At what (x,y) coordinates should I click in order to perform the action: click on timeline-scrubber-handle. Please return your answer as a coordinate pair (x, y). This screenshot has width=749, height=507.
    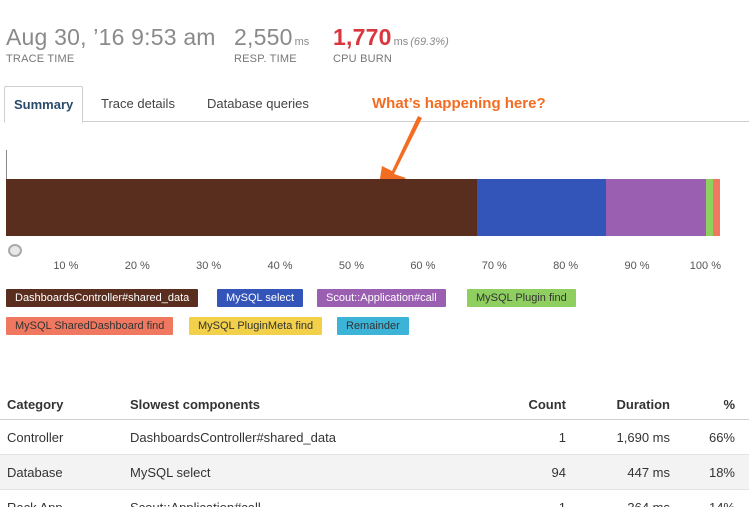
    Looking at the image, I should click on (15, 250).